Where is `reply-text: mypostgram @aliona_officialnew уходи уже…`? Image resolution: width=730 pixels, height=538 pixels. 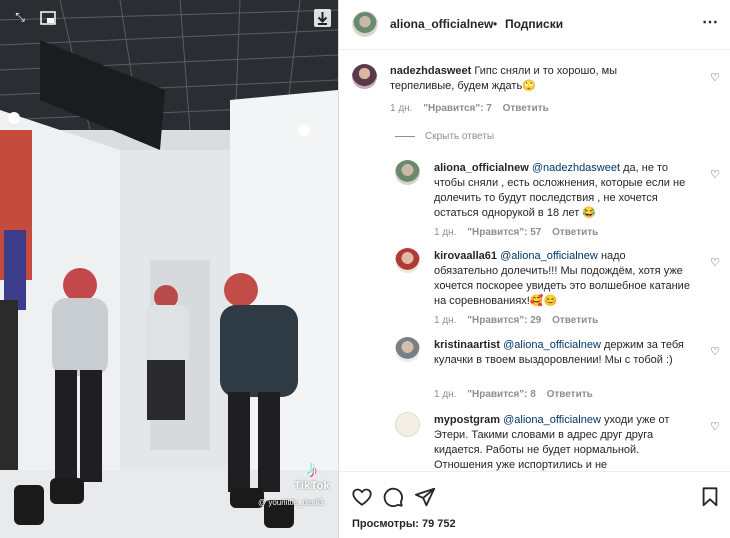 reply-text: mypostgram @aliona_officialnew уходи уже… is located at coordinates (563, 442).